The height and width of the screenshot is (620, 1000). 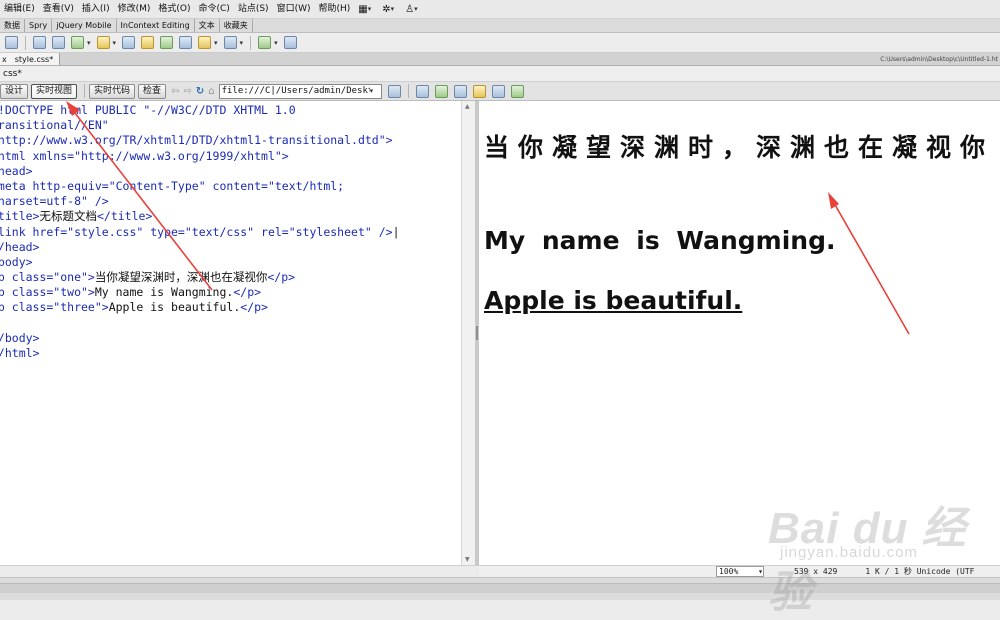 What do you see at coordinates (389, 9) in the screenshot?
I see `gear-icon: ✲ ▾` at bounding box center [389, 9].